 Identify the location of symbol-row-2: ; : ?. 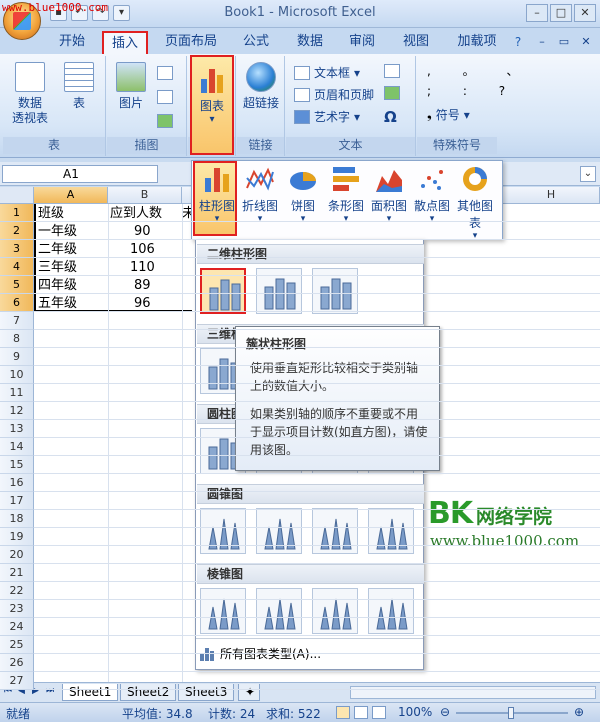
(473, 91).